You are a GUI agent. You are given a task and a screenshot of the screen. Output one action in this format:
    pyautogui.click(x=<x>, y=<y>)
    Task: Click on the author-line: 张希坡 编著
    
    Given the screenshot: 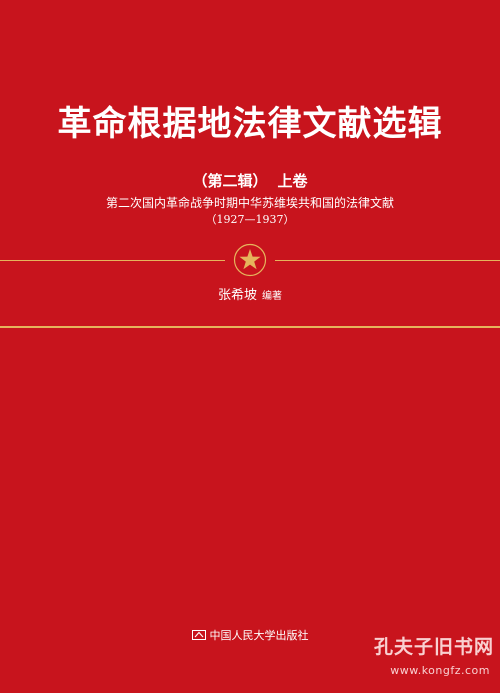 What is the action you would take?
    pyautogui.click(x=250, y=296)
    